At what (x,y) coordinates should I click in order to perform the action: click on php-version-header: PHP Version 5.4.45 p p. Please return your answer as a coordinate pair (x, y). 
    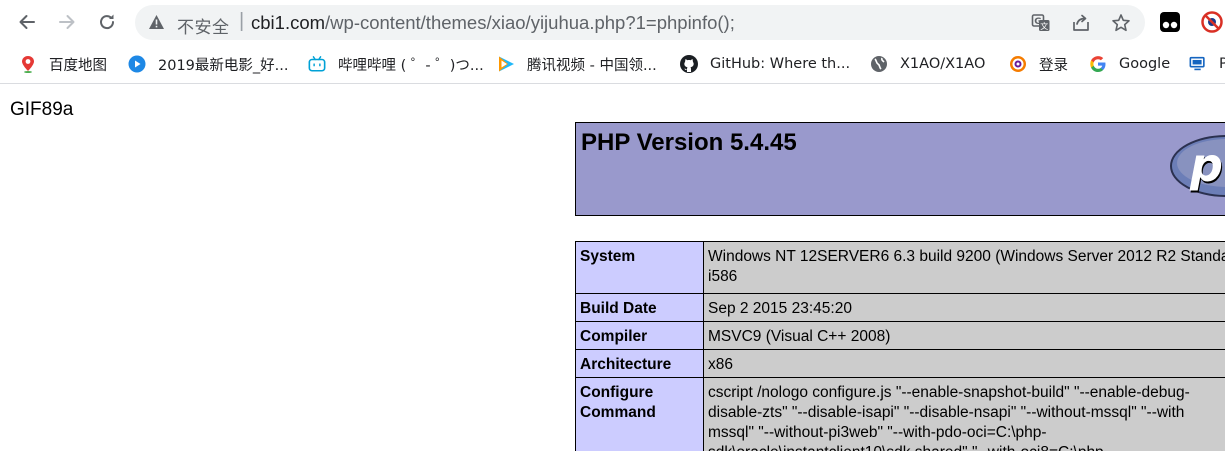
    Looking at the image, I should click on (900, 169).